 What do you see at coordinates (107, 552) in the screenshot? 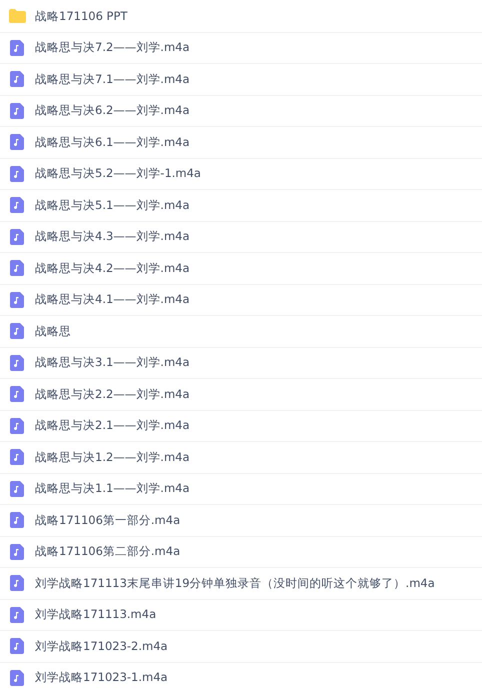
I see `file-name: 战略171106第二部分.m4a` at bounding box center [107, 552].